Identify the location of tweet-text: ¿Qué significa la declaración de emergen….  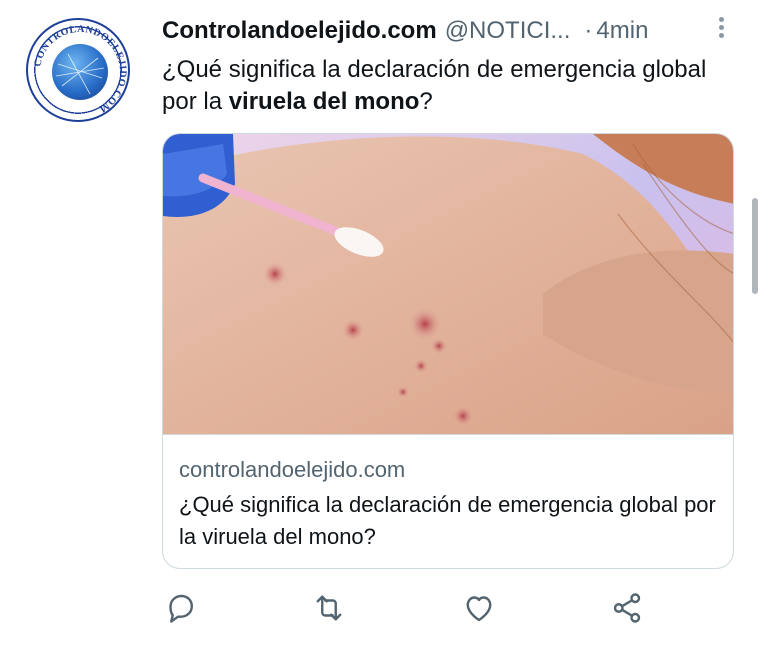
(442, 86).